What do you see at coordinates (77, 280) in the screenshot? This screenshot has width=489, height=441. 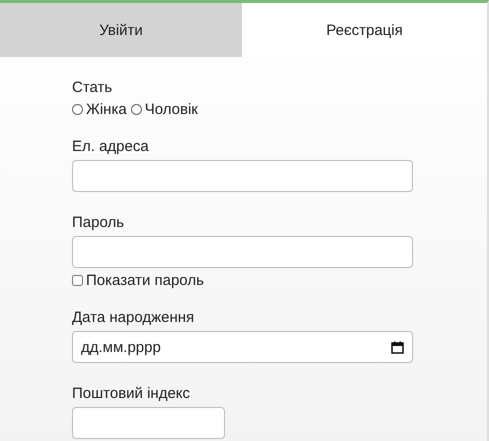 I see `checkbox` at bounding box center [77, 280].